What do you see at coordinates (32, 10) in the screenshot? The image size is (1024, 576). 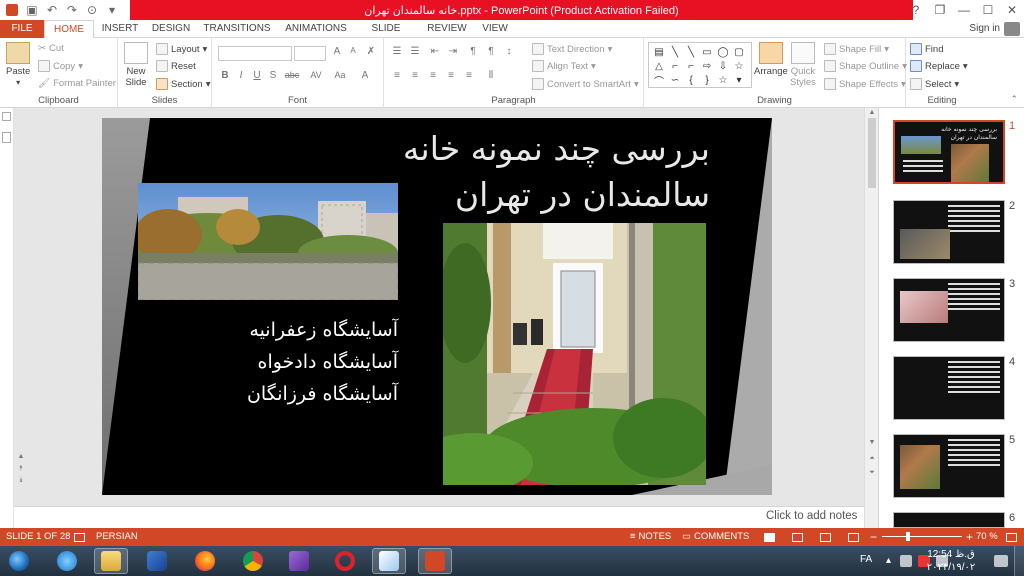 I see `save-icon: ▣` at bounding box center [32, 10].